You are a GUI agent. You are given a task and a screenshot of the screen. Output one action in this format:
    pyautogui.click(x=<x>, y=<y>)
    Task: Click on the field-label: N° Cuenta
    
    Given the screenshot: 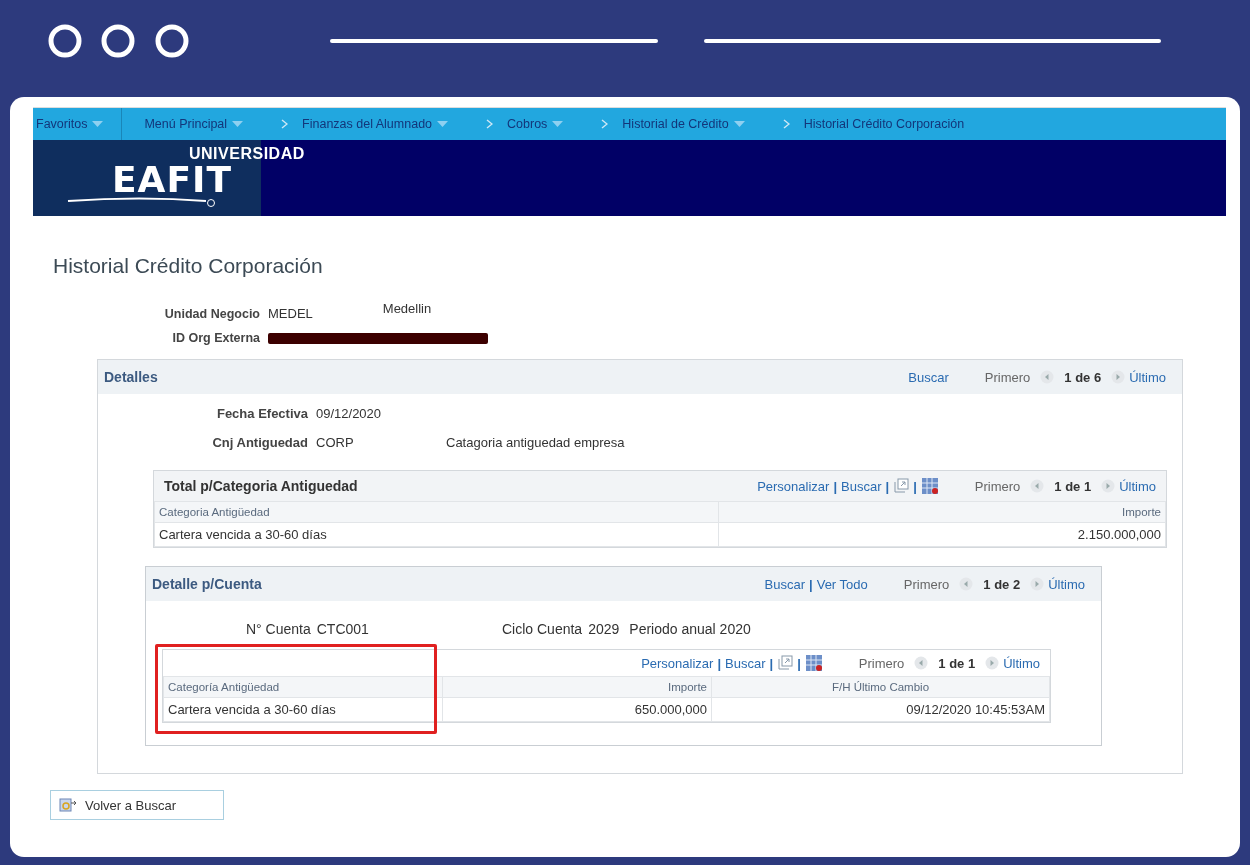 What is the action you would take?
    pyautogui.click(x=278, y=629)
    